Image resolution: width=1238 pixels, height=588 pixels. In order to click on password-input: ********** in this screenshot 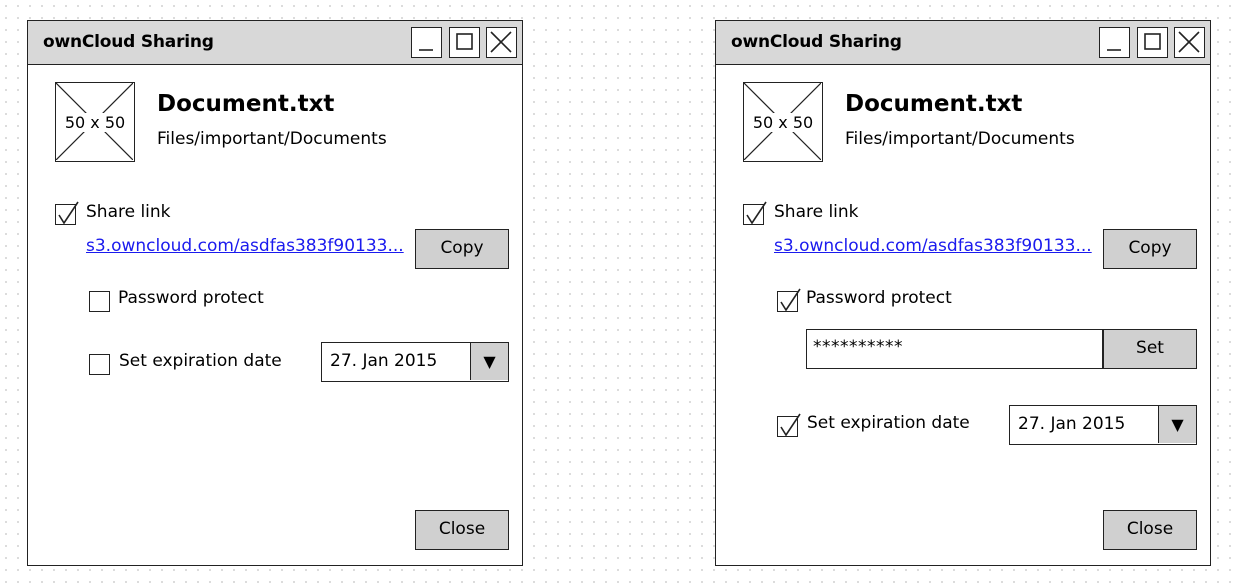, I will do `click(954, 349)`.